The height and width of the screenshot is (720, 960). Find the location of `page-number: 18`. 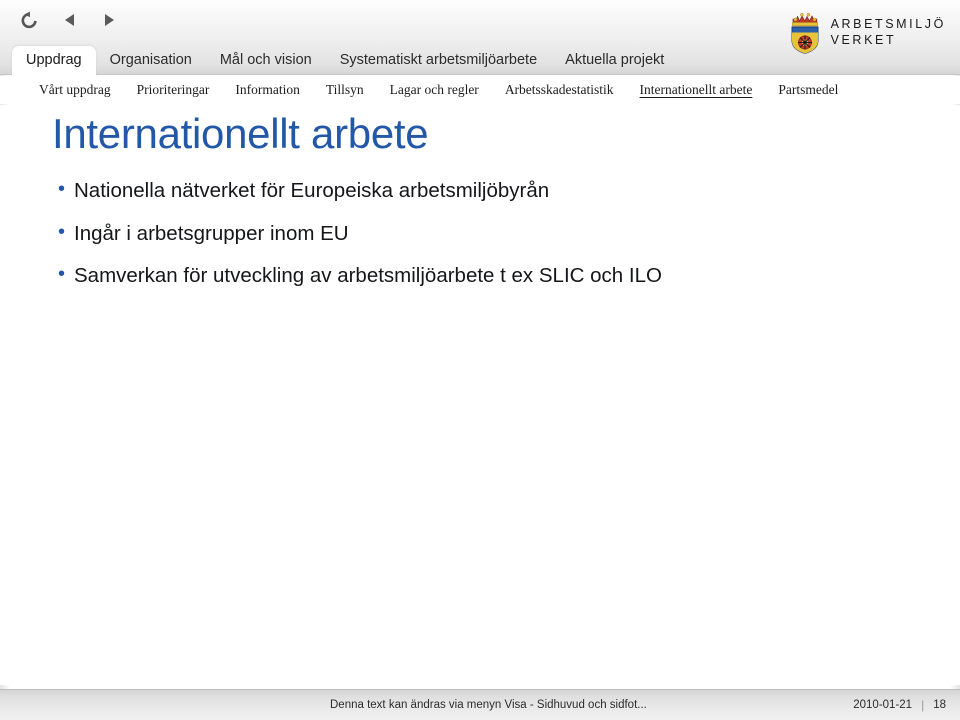

page-number: 18 is located at coordinates (939, 705).